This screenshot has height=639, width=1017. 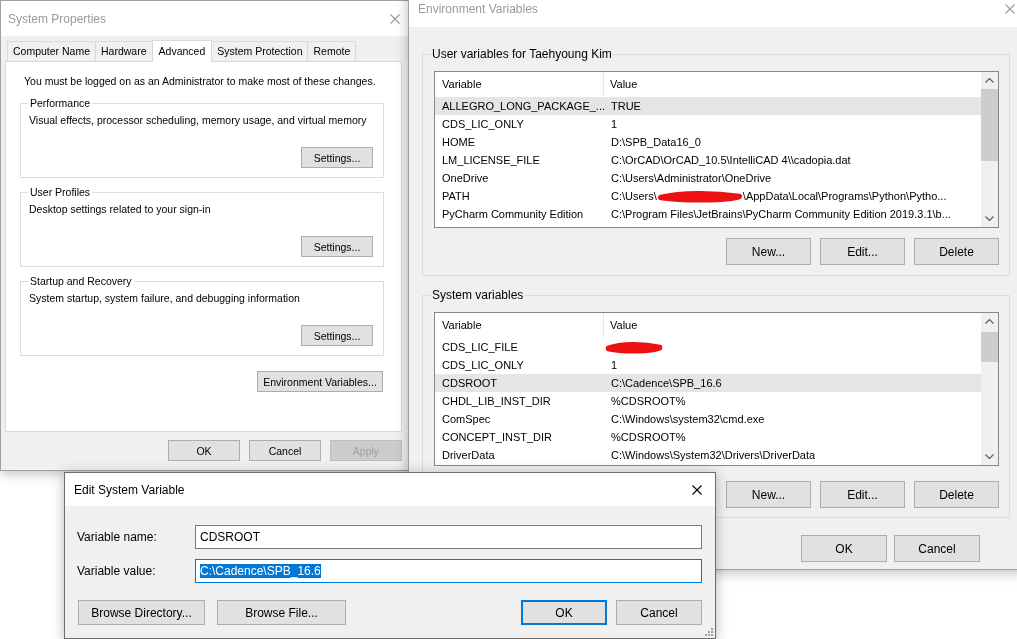 I want to click on variable-value: D:\SPB_Data16_0, so click(x=656, y=142).